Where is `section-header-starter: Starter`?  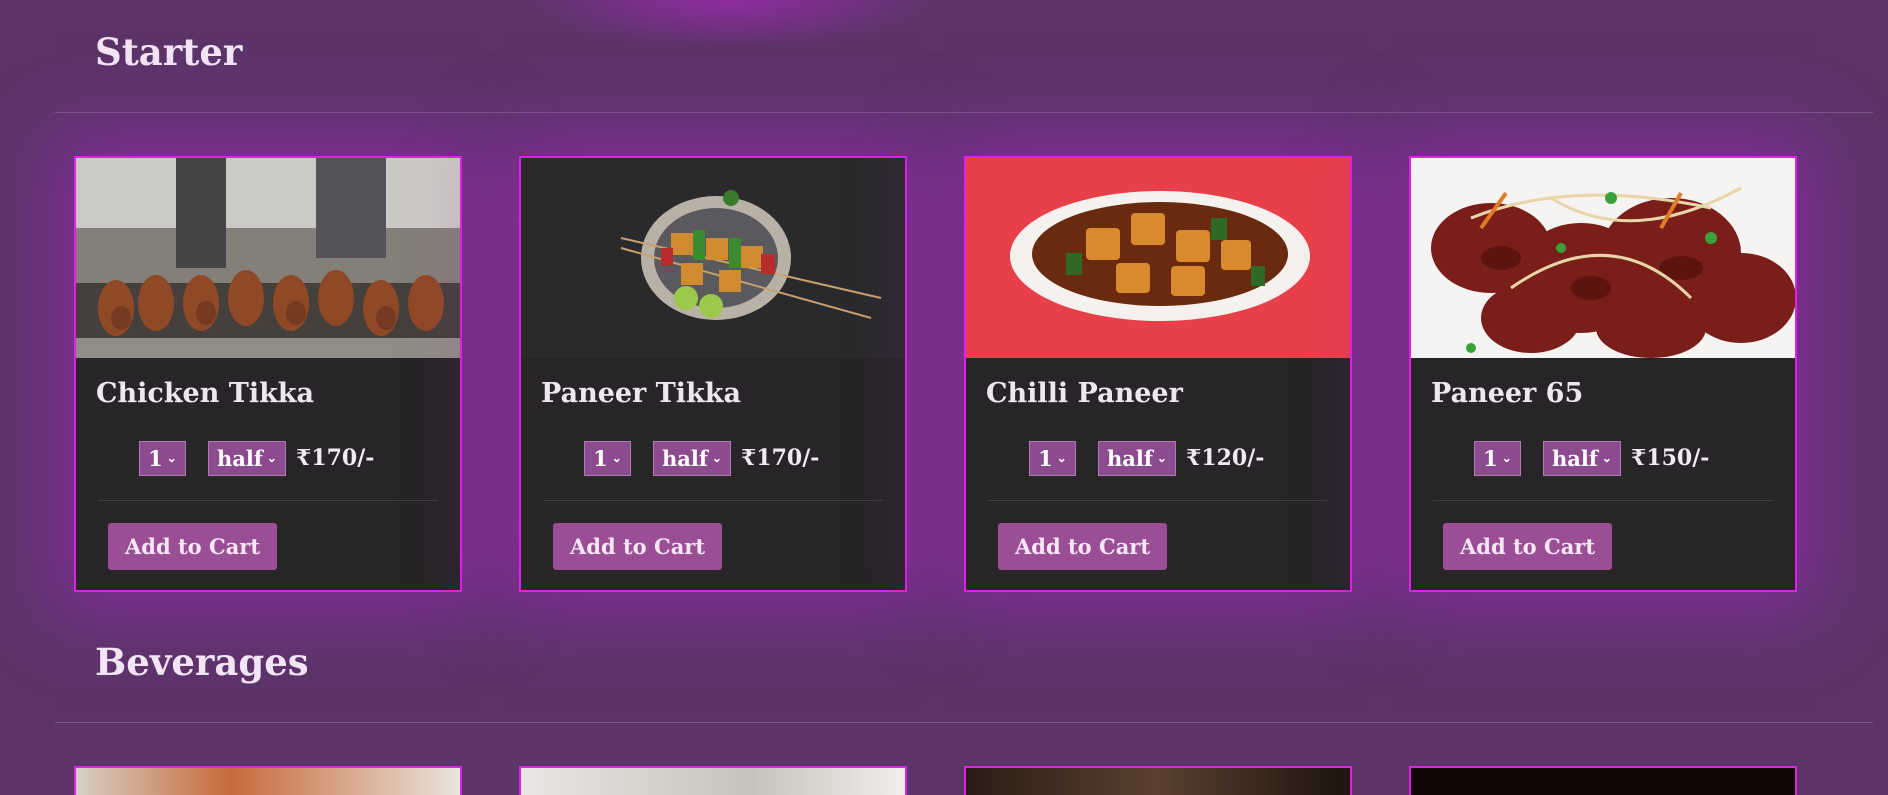
section-header-starter: Starter is located at coordinates (964, 71).